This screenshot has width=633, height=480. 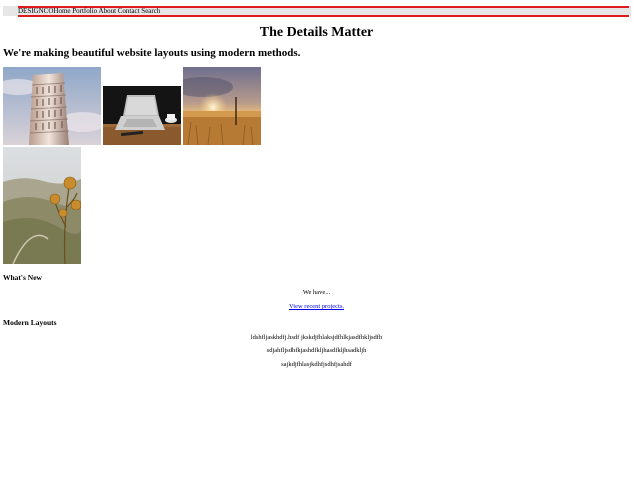 I want to click on thistle-valley-photo, so click(x=42, y=205).